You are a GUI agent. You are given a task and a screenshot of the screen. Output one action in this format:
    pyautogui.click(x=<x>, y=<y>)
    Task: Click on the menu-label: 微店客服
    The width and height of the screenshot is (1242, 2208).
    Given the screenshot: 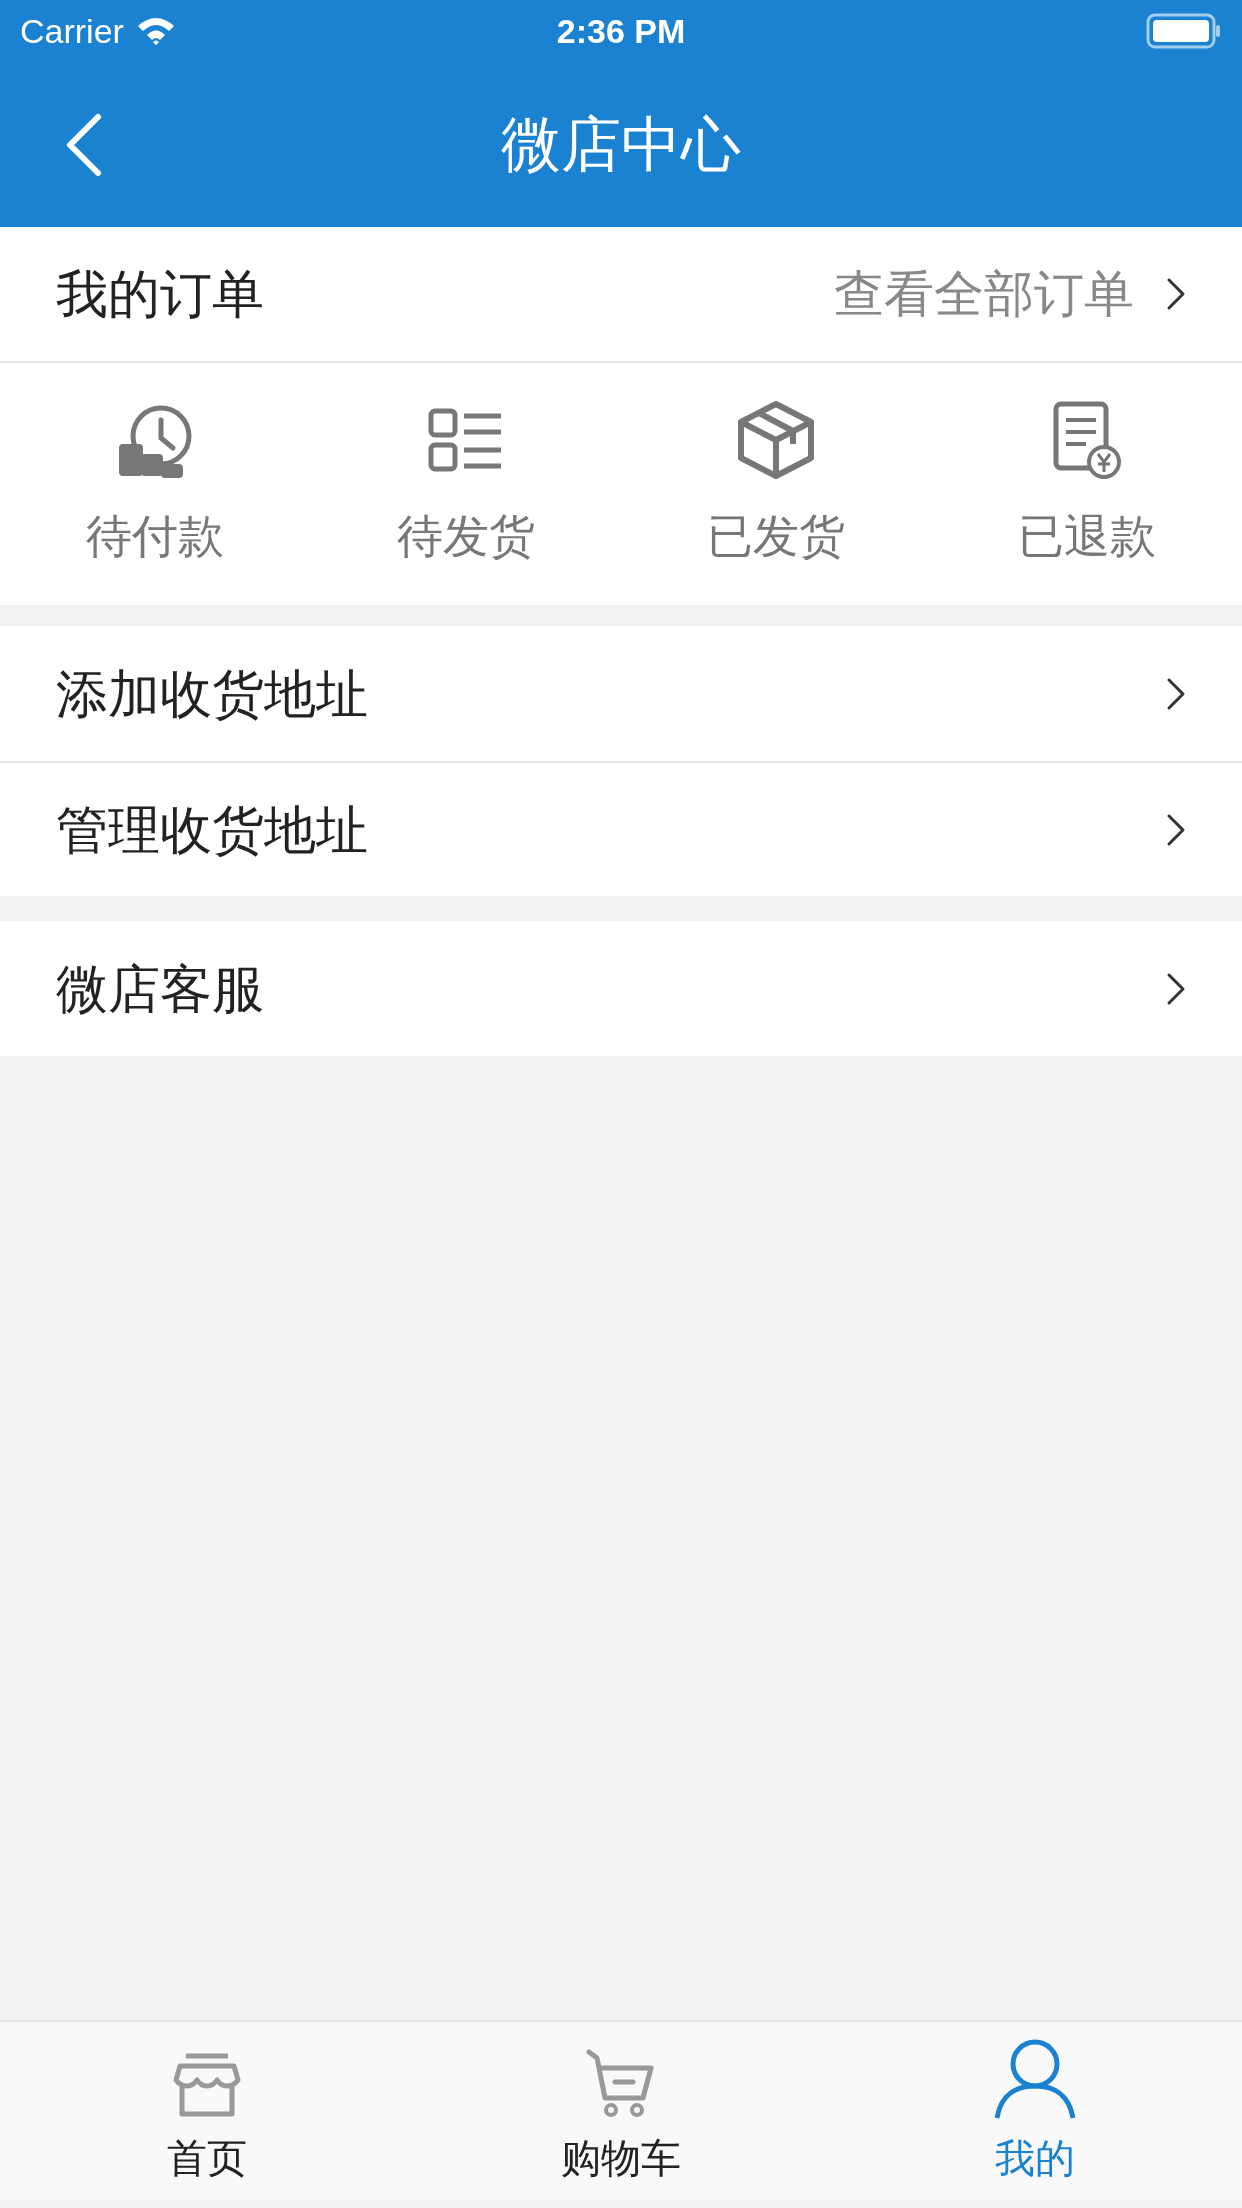 What is the action you would take?
    pyautogui.click(x=160, y=989)
    